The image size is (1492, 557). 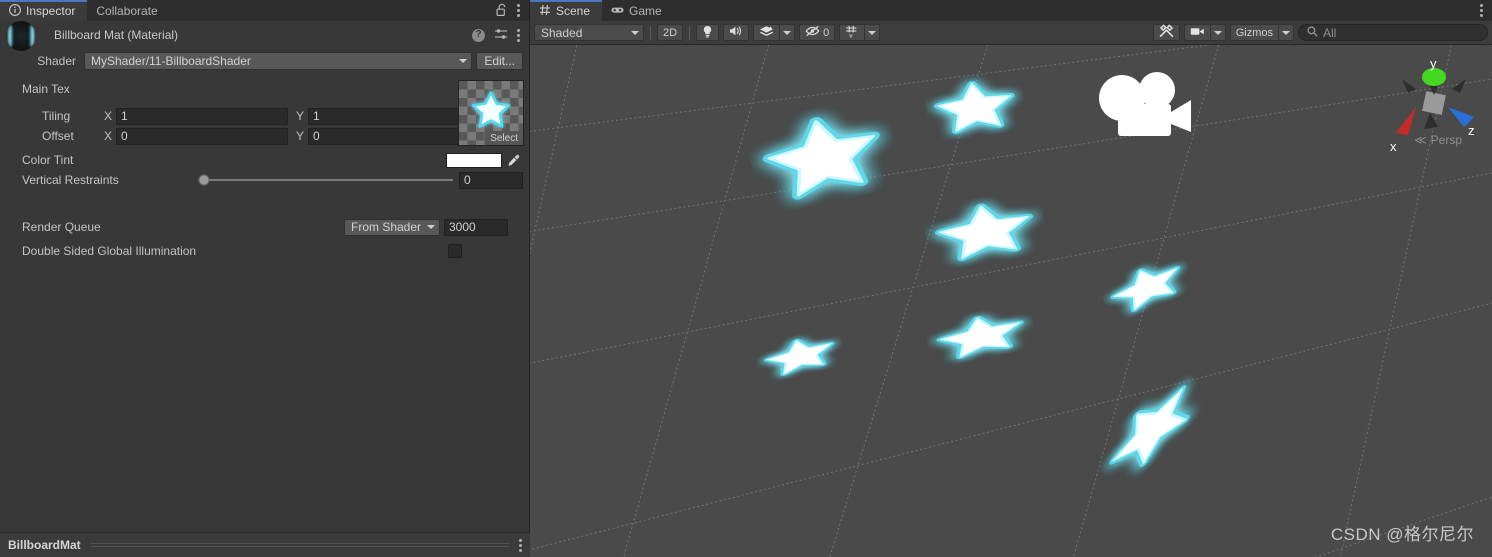 What do you see at coordinates (44, 545) in the screenshot?
I see `footer-asset-name: BillboardMat` at bounding box center [44, 545].